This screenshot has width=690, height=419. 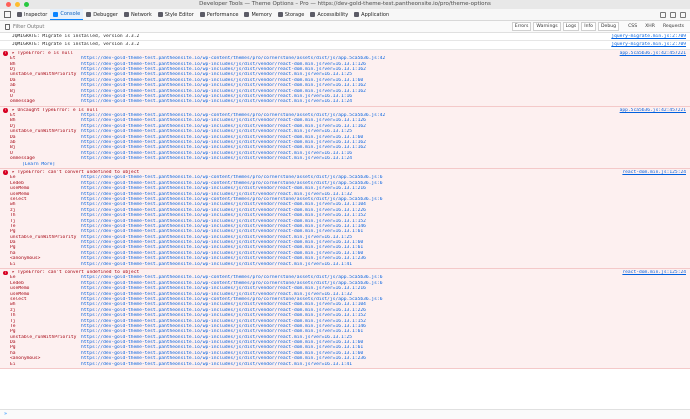 I want to click on learn-more-link: [Learn More], so click(x=27, y=164).